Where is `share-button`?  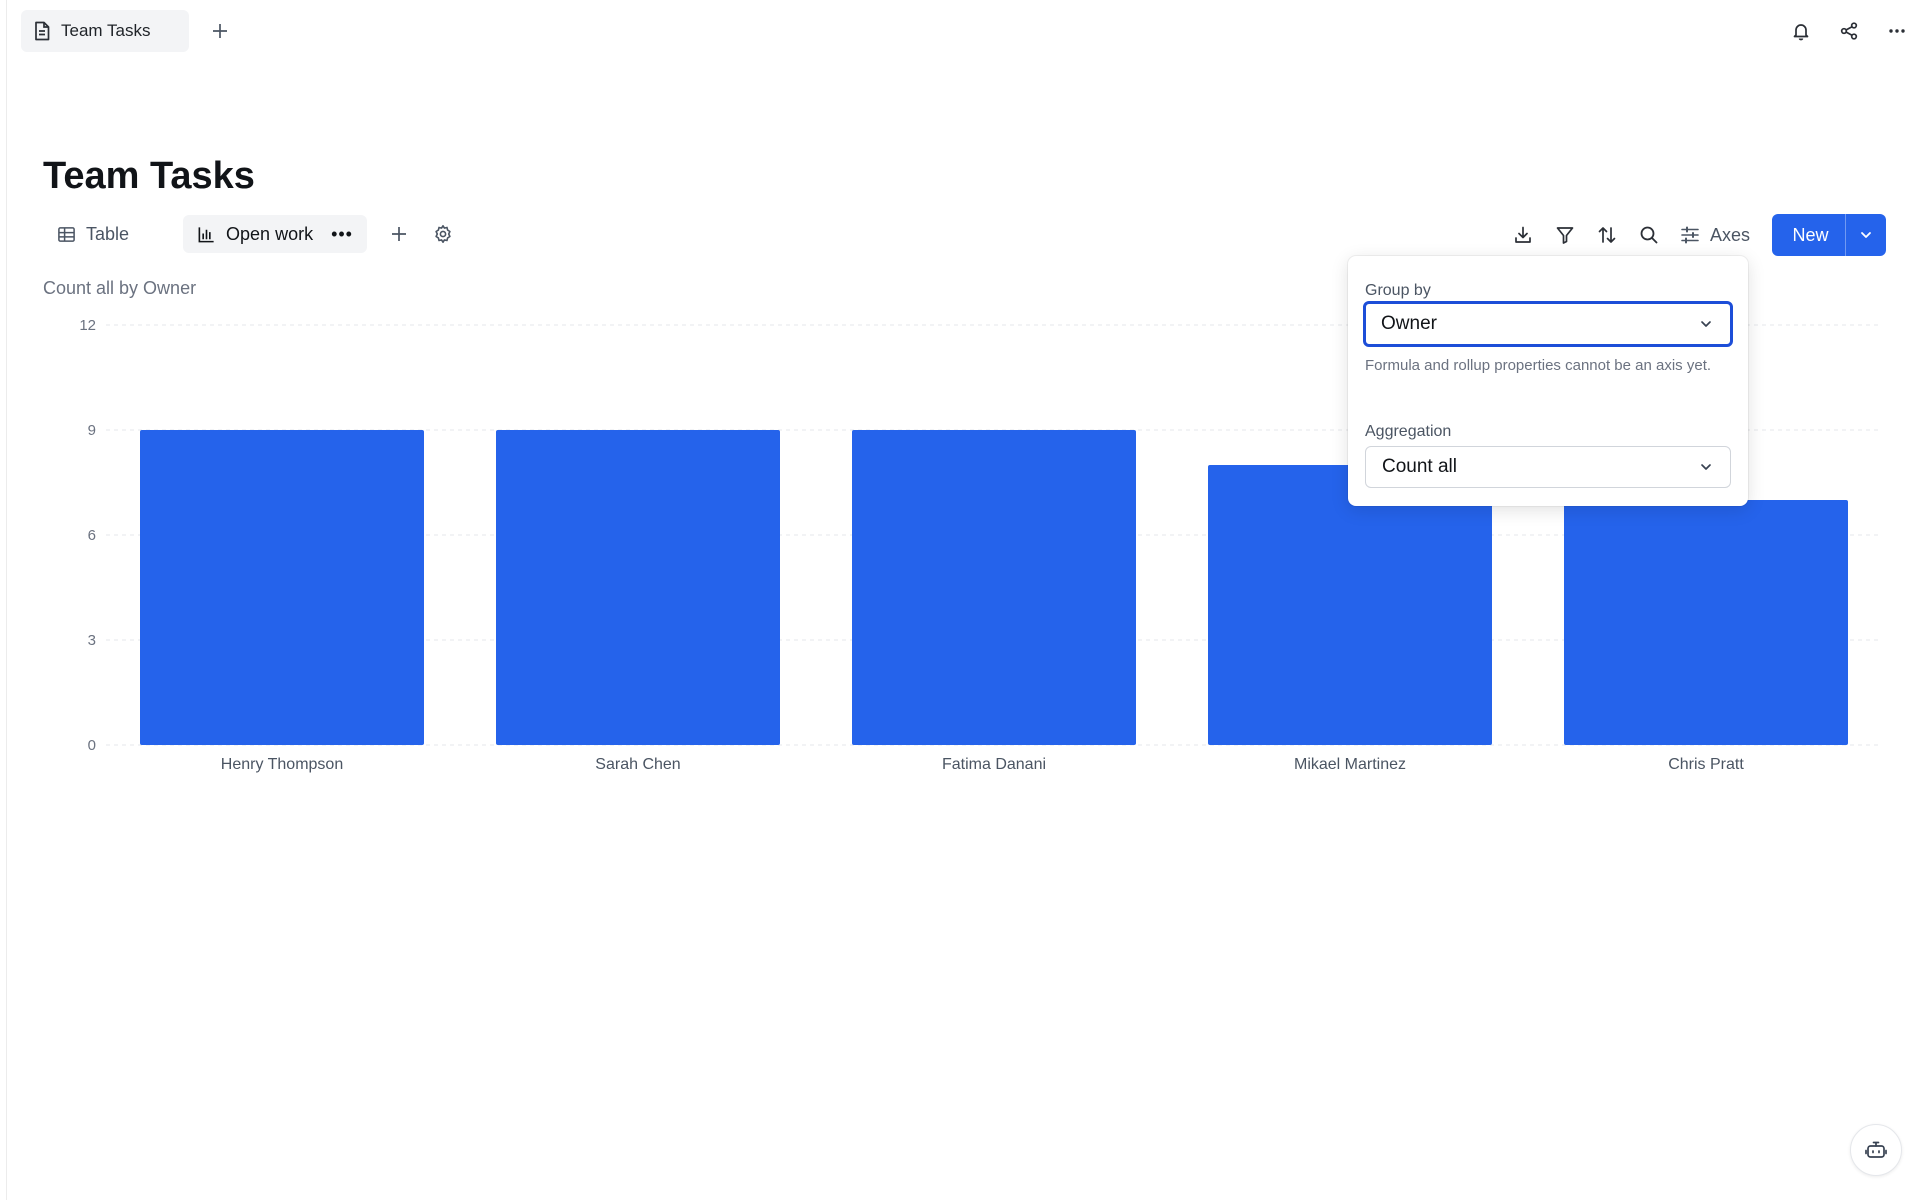
share-button is located at coordinates (1849, 31).